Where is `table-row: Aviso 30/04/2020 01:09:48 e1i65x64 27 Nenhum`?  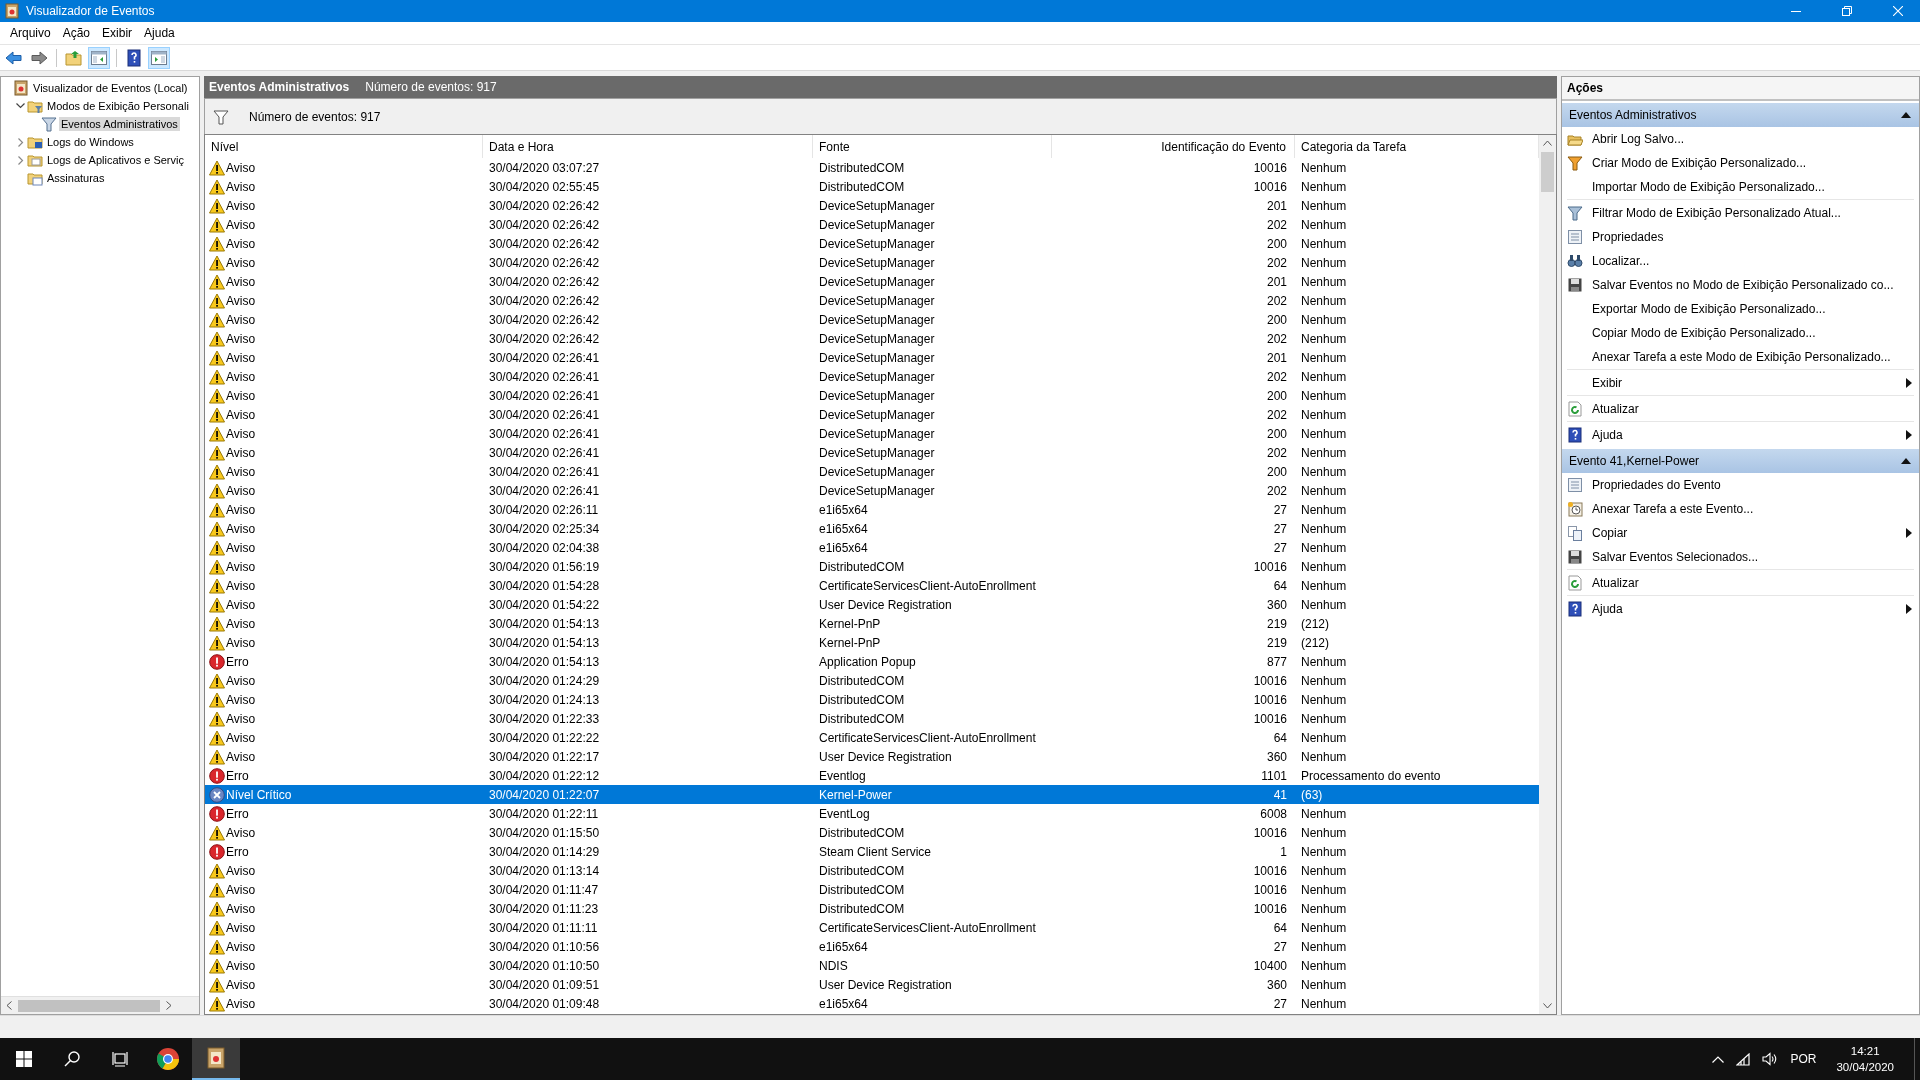 table-row: Aviso 30/04/2020 01:09:48 e1i65x64 27 Nenhum is located at coordinates (872, 1003).